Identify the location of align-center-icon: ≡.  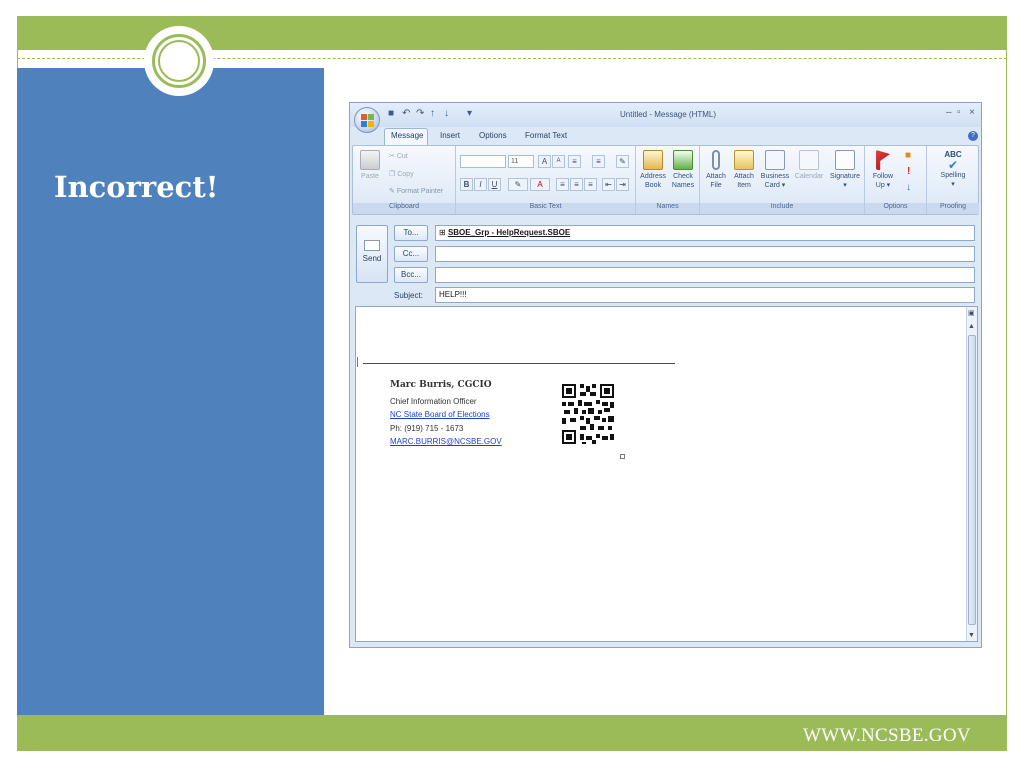
(576, 184).